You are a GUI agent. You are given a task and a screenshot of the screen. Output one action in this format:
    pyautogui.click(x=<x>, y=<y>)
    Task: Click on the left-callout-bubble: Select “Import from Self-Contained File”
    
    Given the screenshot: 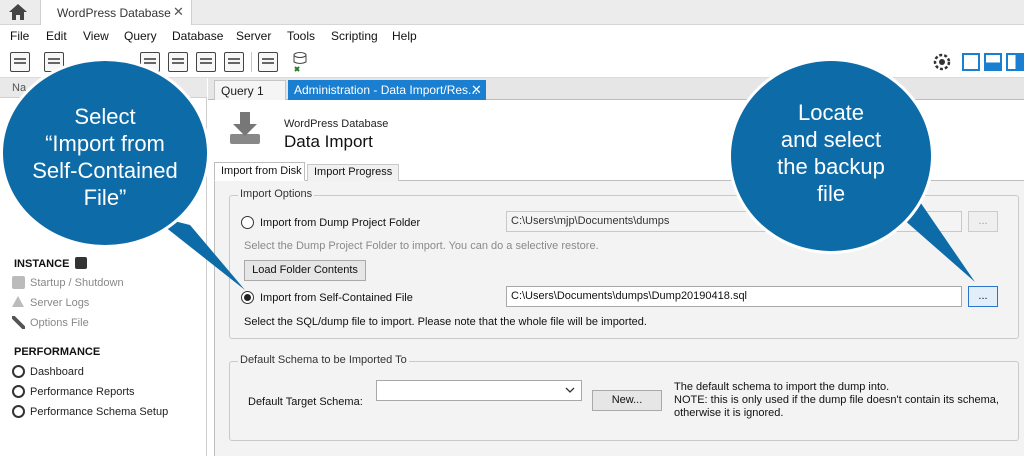 What is the action you would take?
    pyautogui.click(x=105, y=153)
    